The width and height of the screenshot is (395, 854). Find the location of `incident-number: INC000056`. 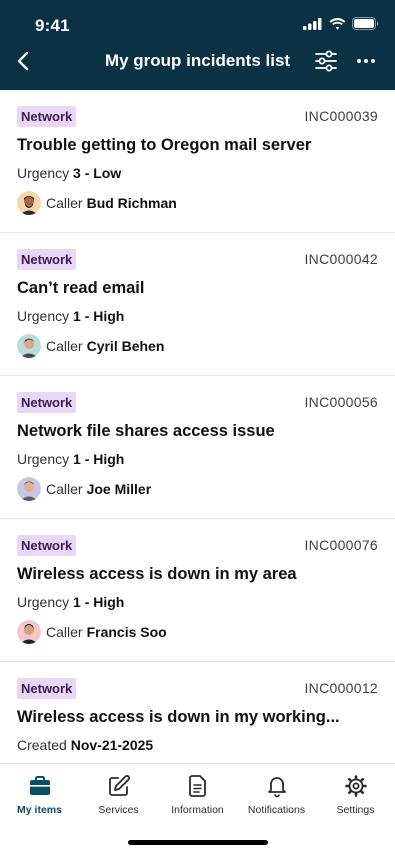

incident-number: INC000056 is located at coordinates (341, 402).